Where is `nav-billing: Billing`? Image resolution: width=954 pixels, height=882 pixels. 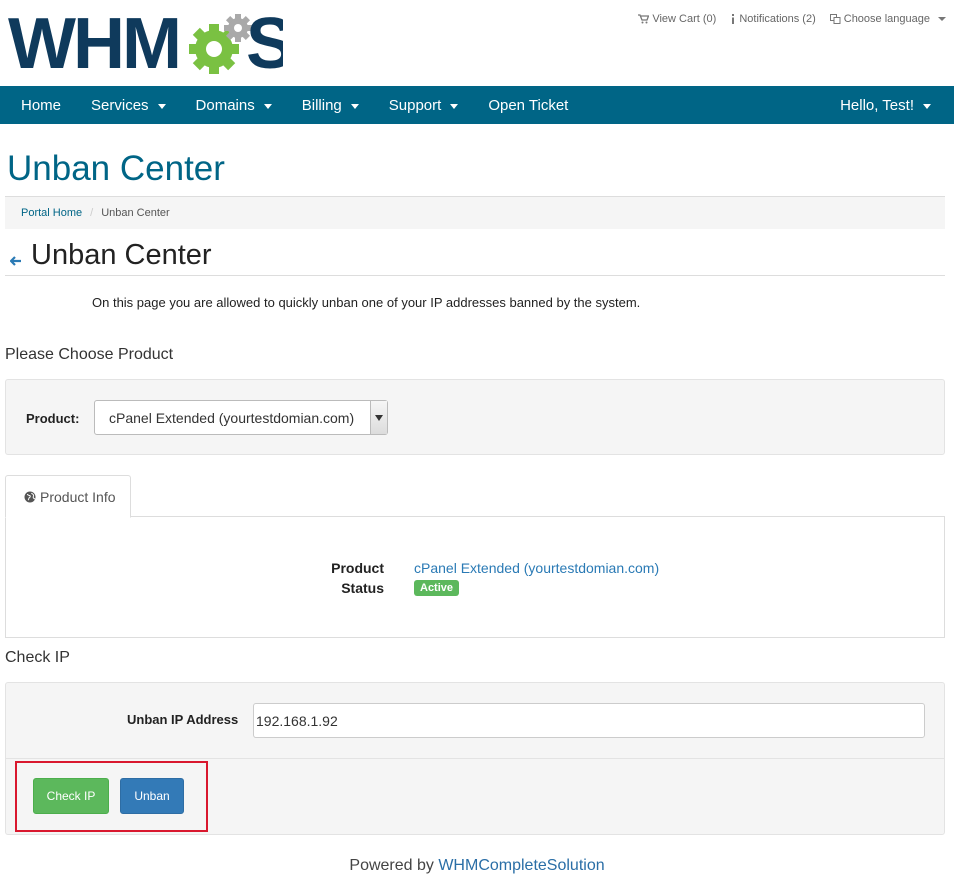 nav-billing: Billing is located at coordinates (330, 105).